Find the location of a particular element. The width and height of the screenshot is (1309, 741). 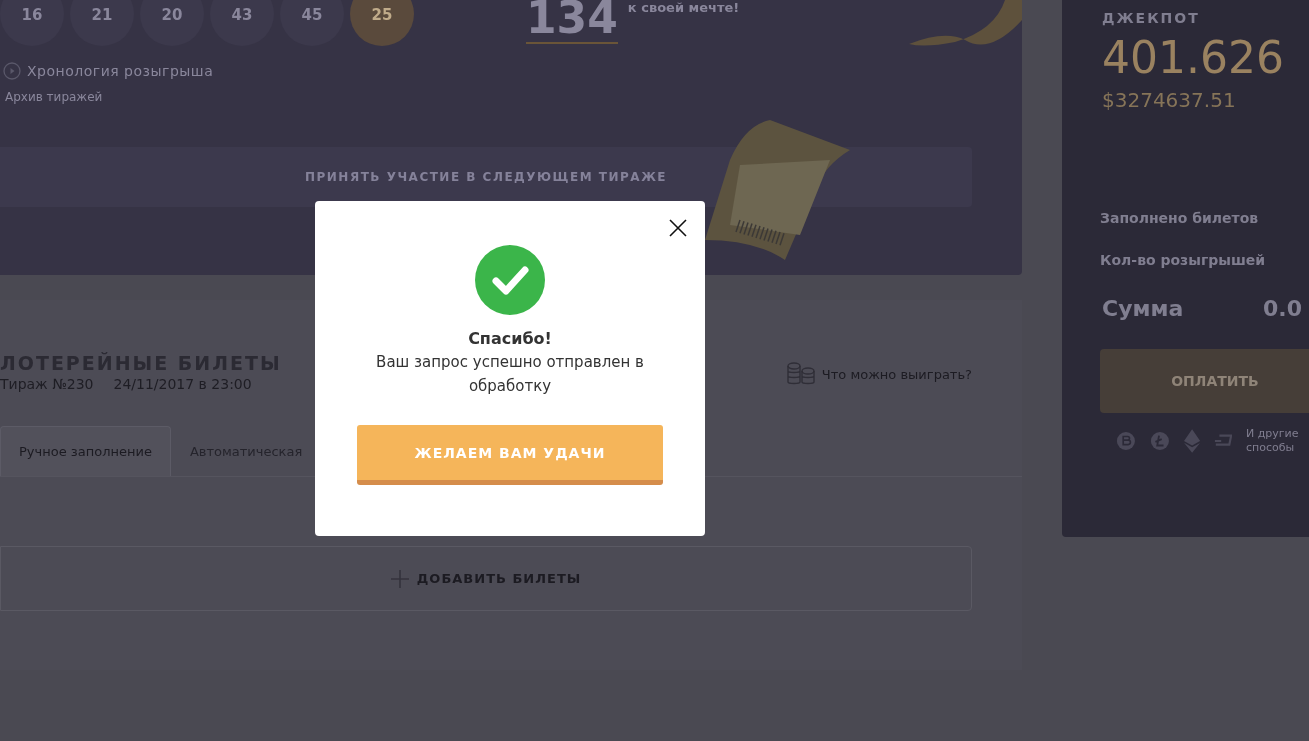

number-ball: 25 is located at coordinates (382, 23).